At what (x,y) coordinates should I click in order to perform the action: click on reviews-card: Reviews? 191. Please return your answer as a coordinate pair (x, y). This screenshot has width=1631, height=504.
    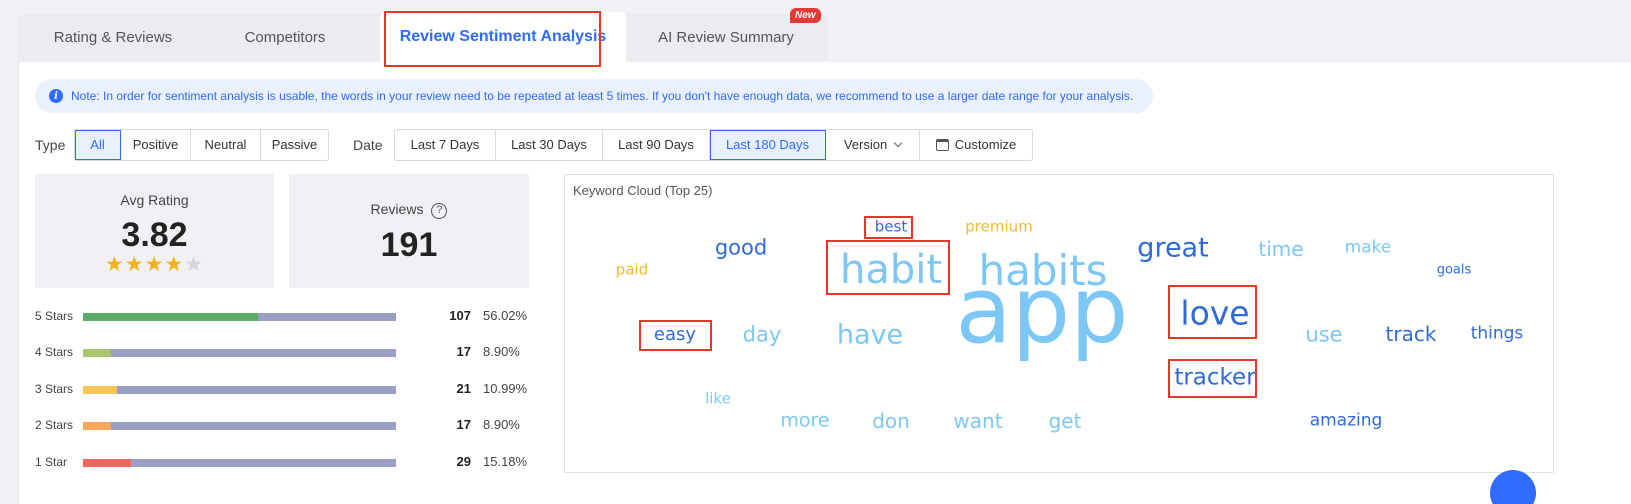
    Looking at the image, I should click on (409, 231).